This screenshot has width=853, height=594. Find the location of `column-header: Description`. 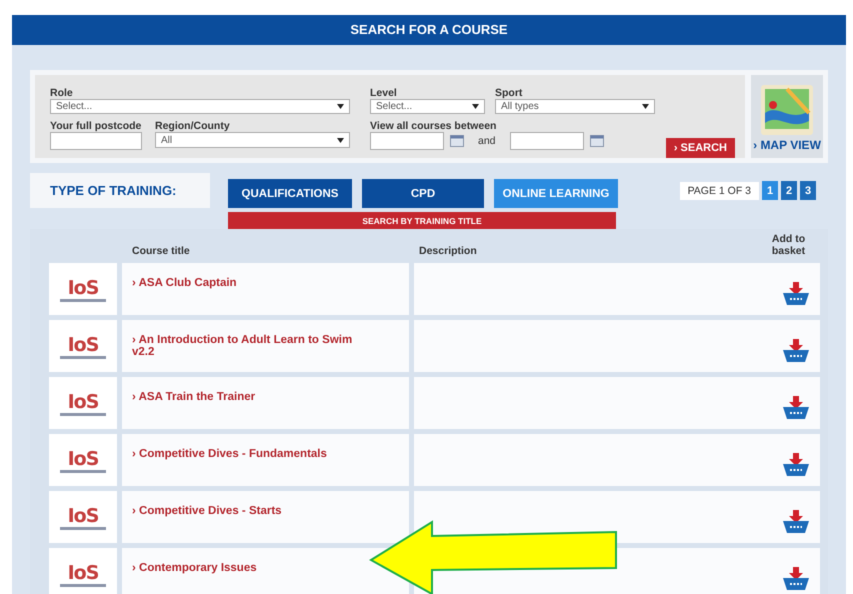

column-header: Description is located at coordinates (448, 251).